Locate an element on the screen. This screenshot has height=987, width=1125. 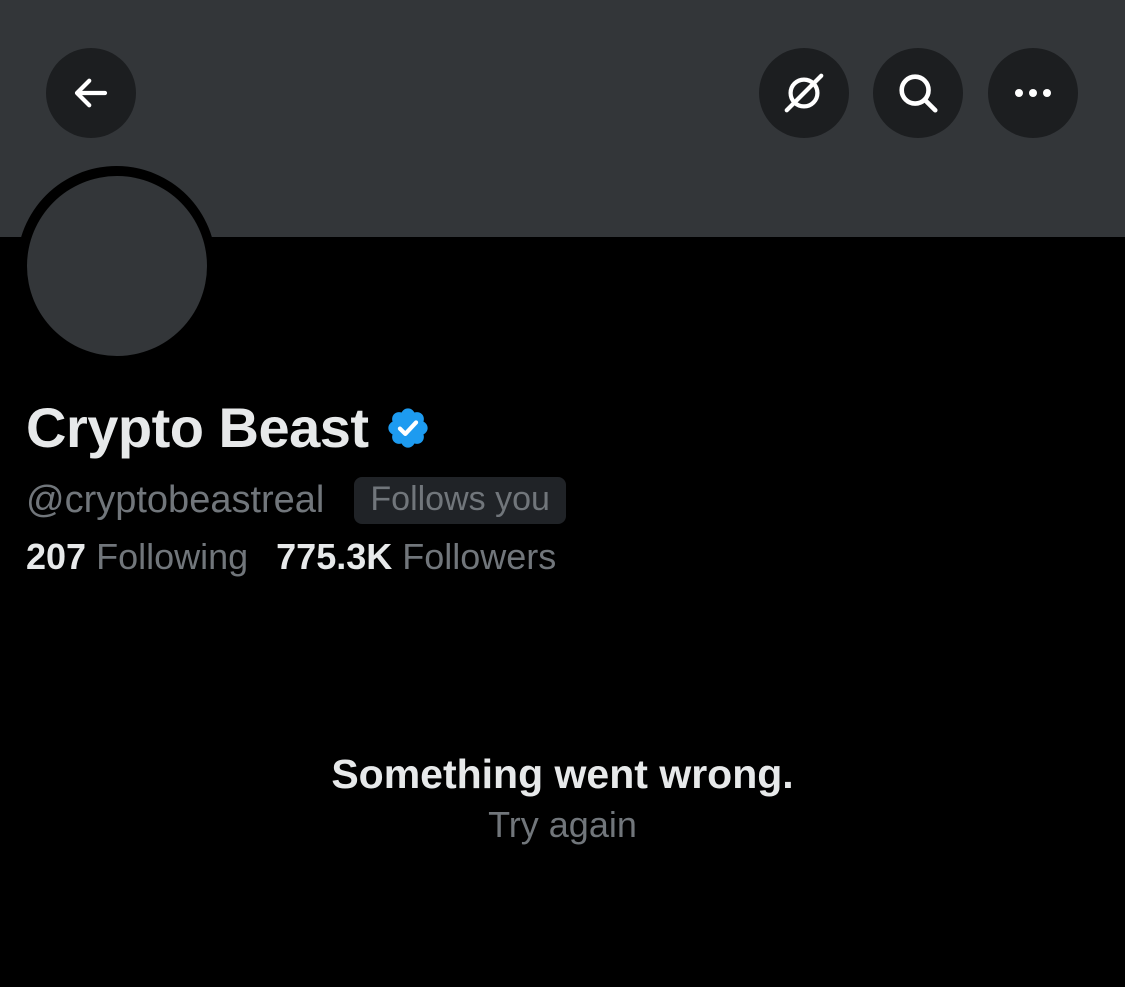
following-label: Following is located at coordinates (172, 556).